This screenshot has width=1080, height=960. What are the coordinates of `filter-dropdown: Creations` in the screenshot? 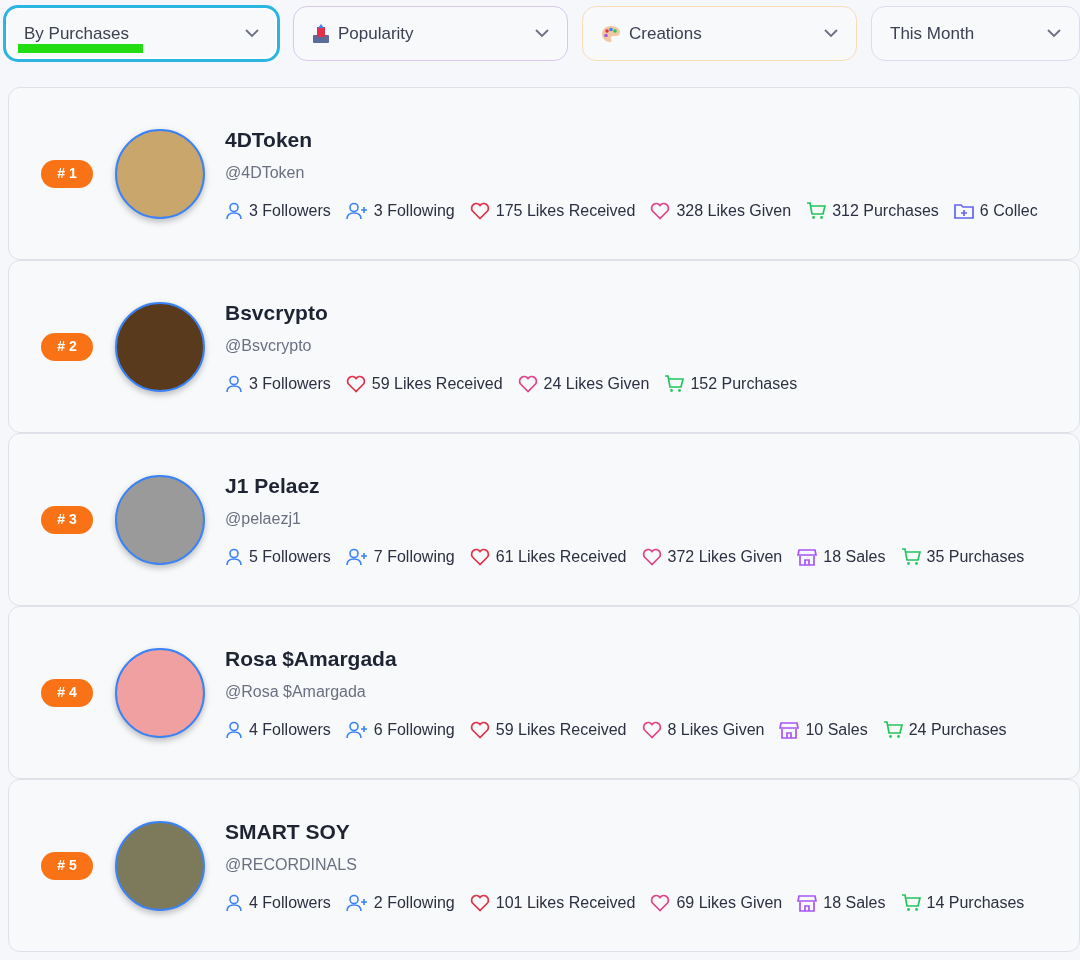 It's located at (719, 33).